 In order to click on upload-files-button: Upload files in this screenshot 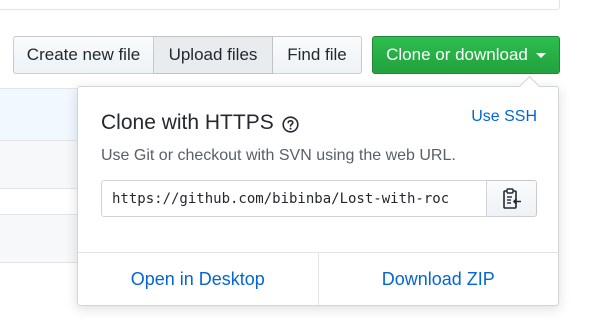, I will do `click(213, 55)`.